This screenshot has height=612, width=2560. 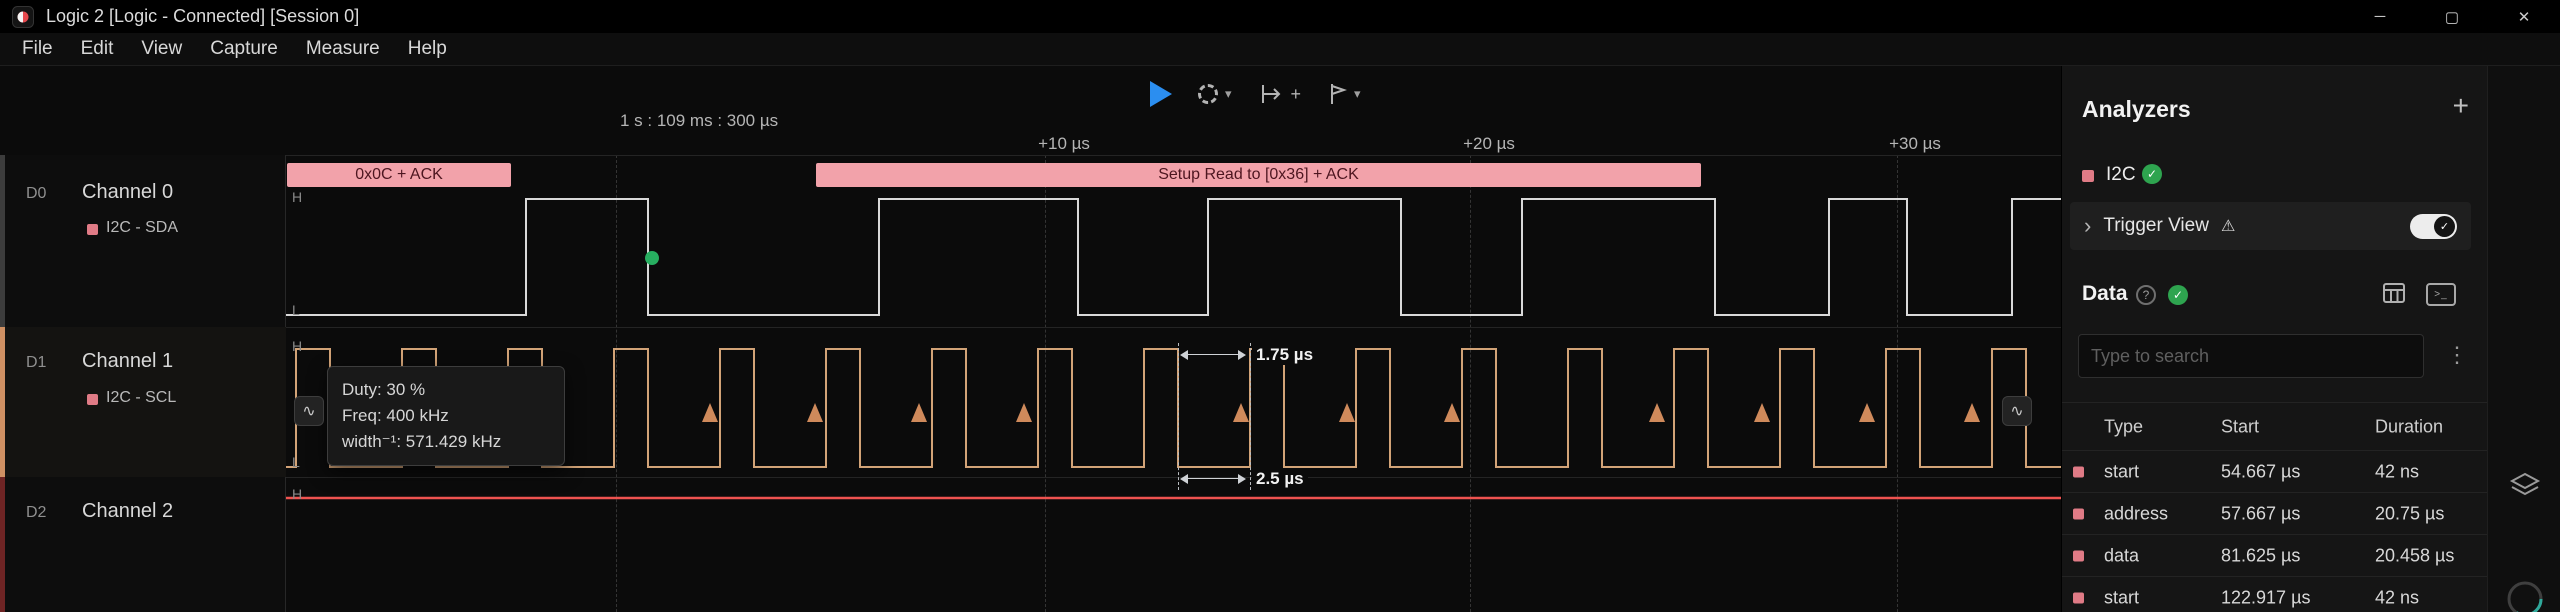 I want to click on window-title: Logic 2 [Logic - Connected] [Session 0], so click(x=203, y=16).